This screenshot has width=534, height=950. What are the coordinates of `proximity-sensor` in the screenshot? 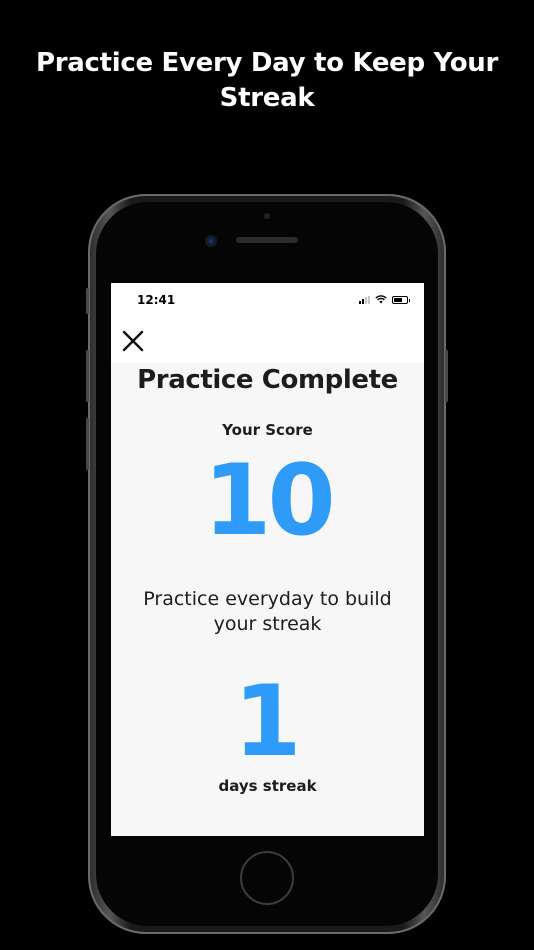 It's located at (267, 216).